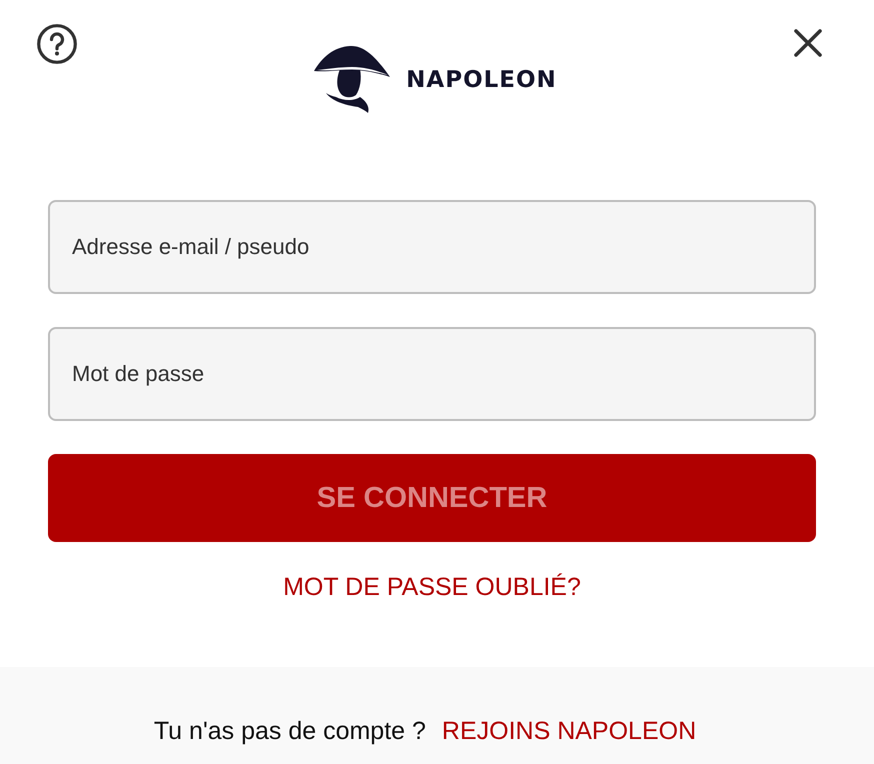 This screenshot has width=874, height=764. I want to click on password-field: Mot de passe, so click(432, 374).